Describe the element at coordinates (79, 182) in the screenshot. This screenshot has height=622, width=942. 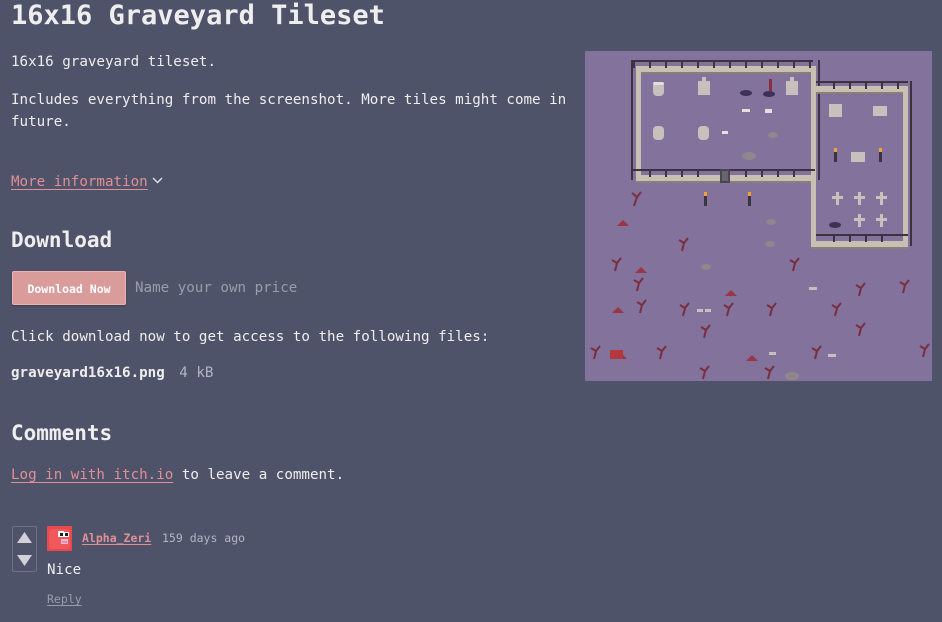
I see `more-information-label: More information` at that location.